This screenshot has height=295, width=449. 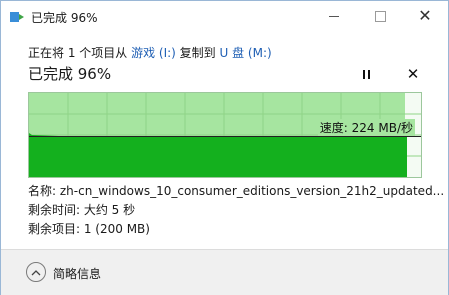 I want to click on pause-icon, so click(x=366, y=74).